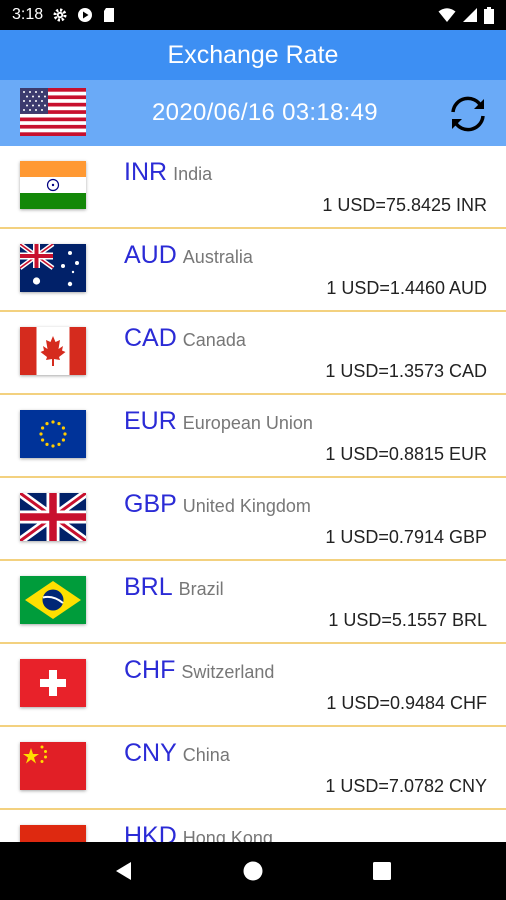 The width and height of the screenshot is (506, 900). I want to click on currency-code: INR, so click(146, 172).